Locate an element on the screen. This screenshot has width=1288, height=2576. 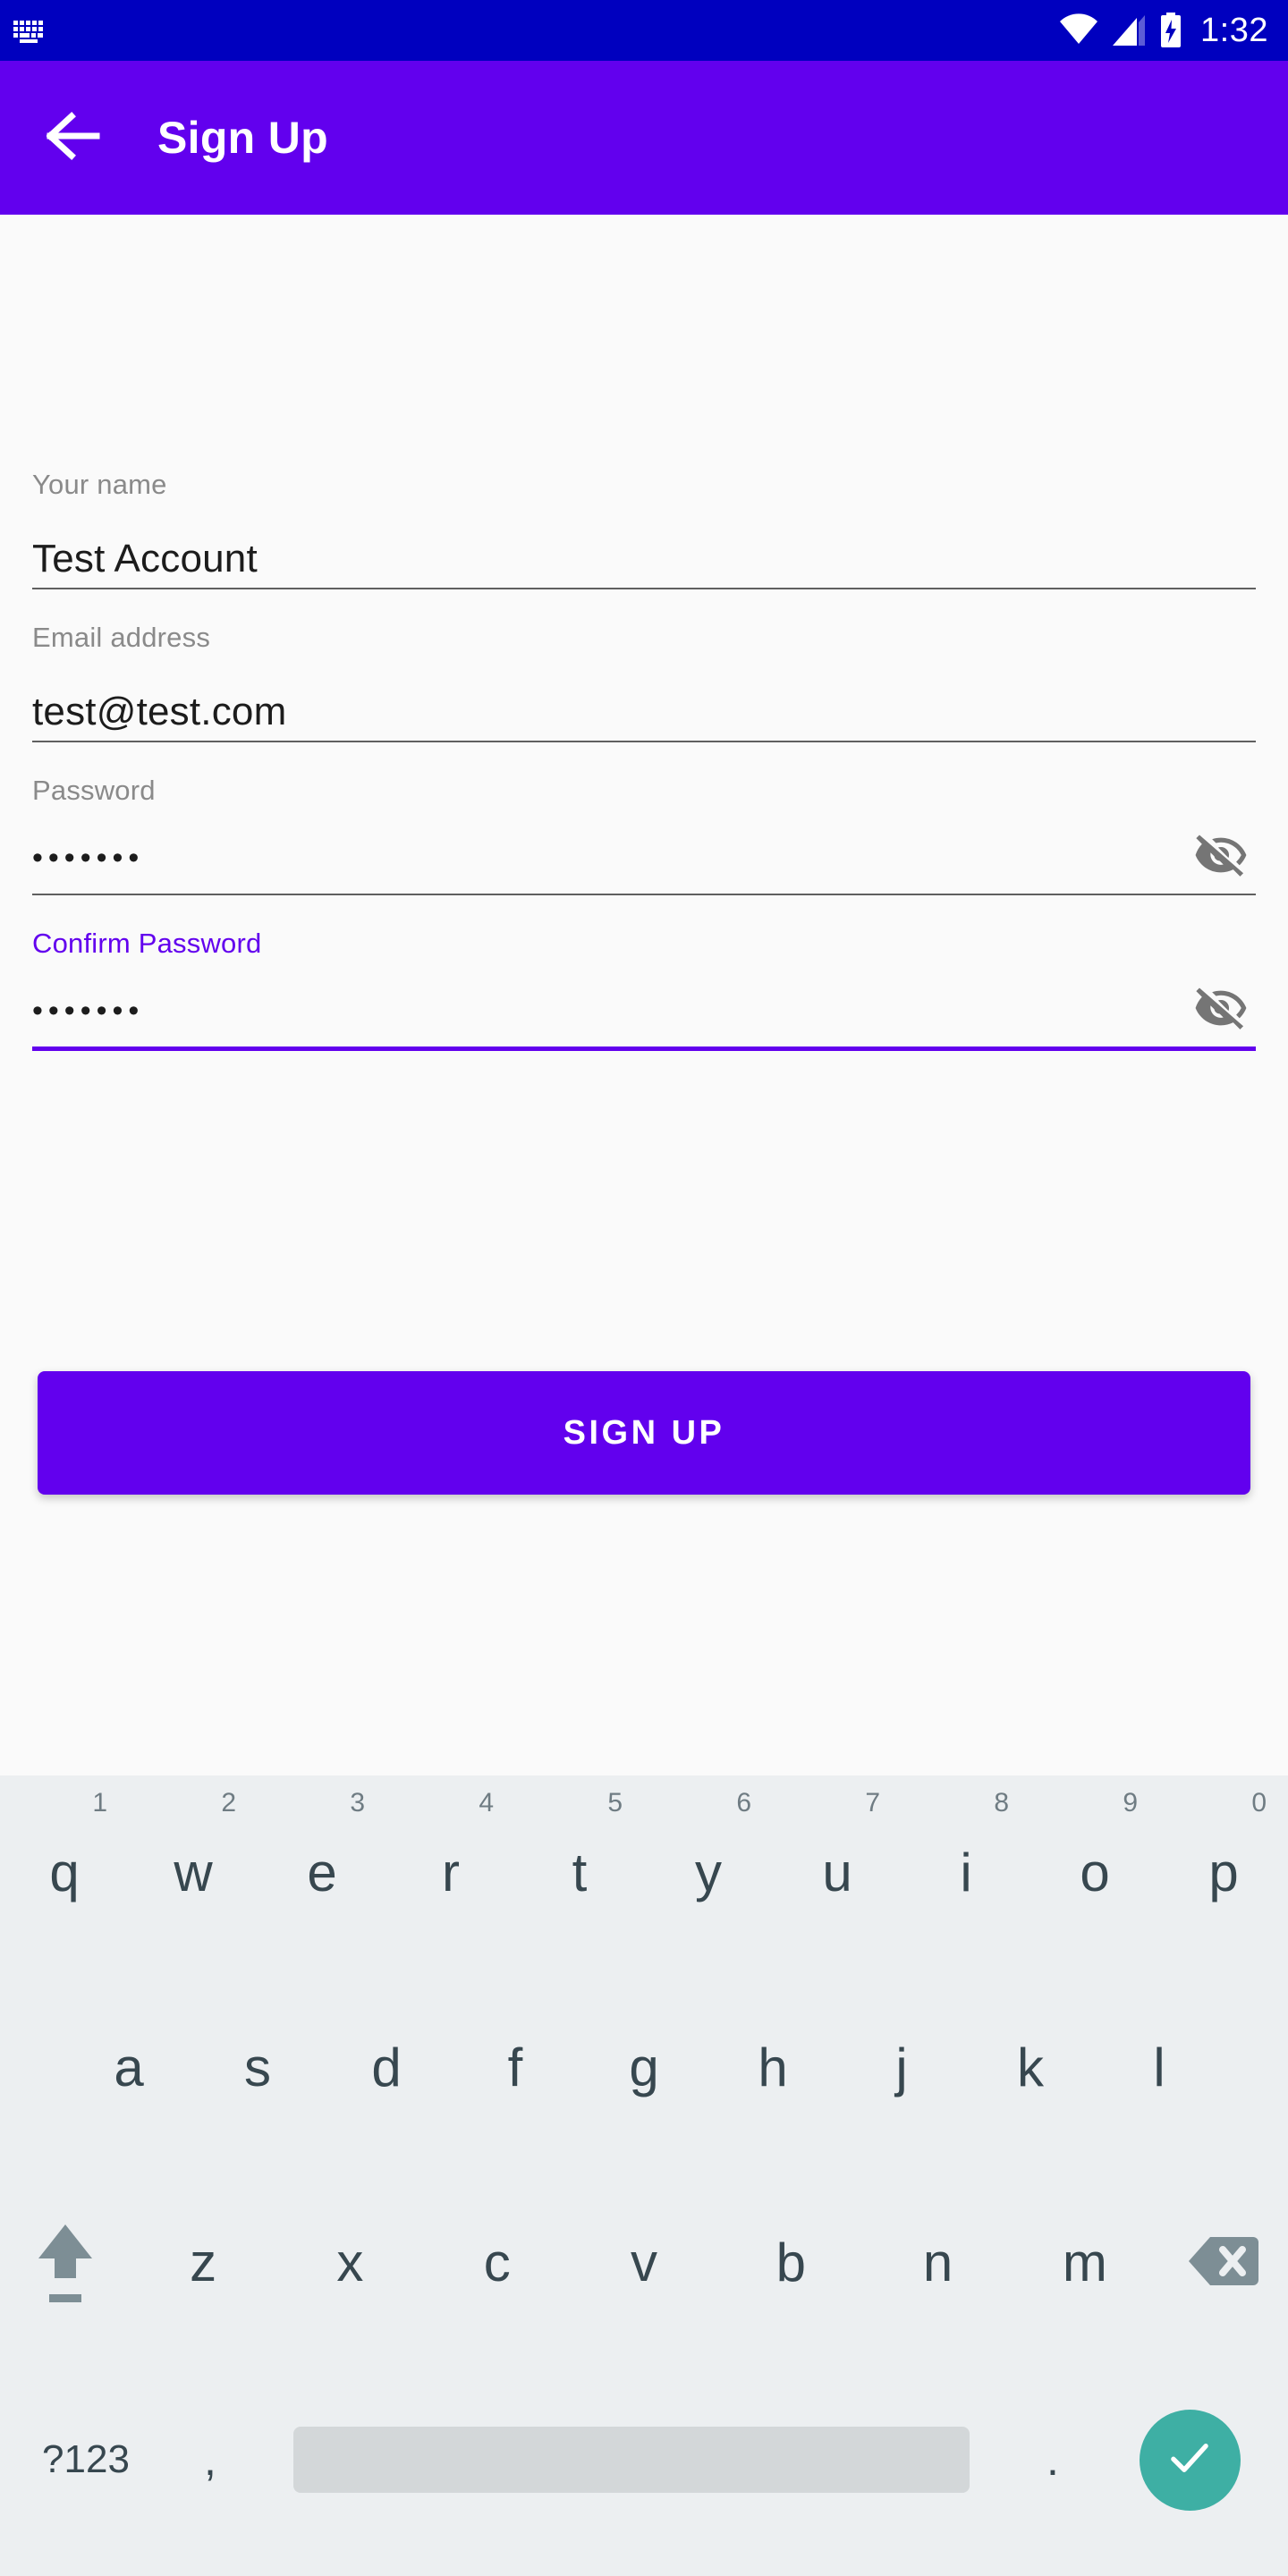
status-bar-right: 1:32 is located at coordinates (1163, 31).